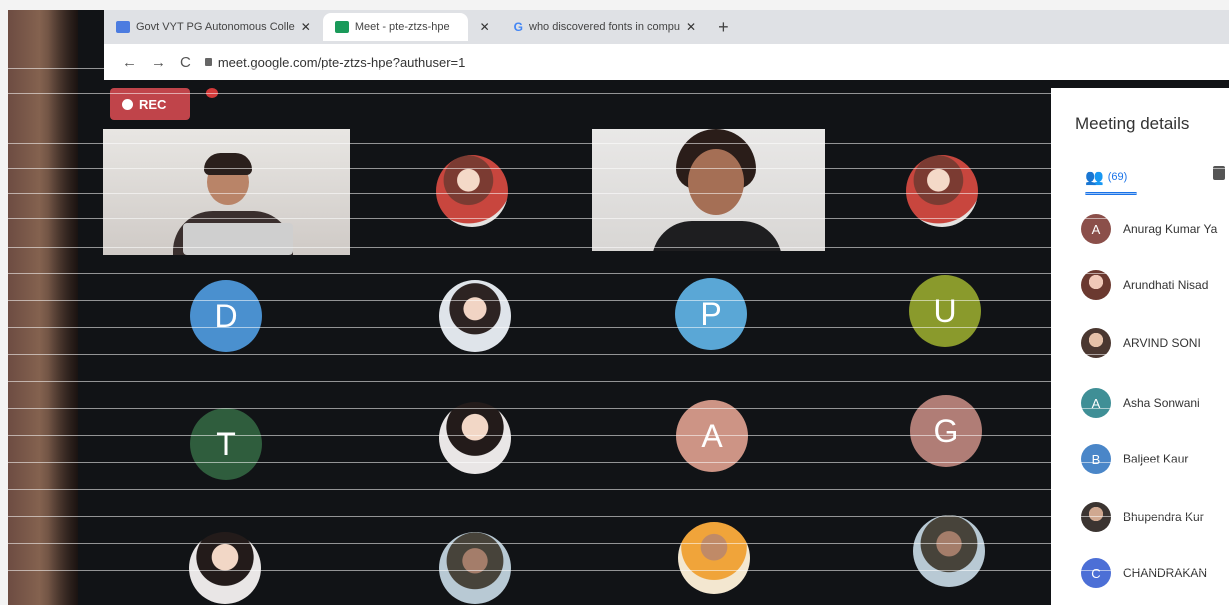 Image resolution: width=1229 pixels, height=605 pixels. Describe the element at coordinates (1094, 177) in the screenshot. I see `people-icon: 👥` at that location.